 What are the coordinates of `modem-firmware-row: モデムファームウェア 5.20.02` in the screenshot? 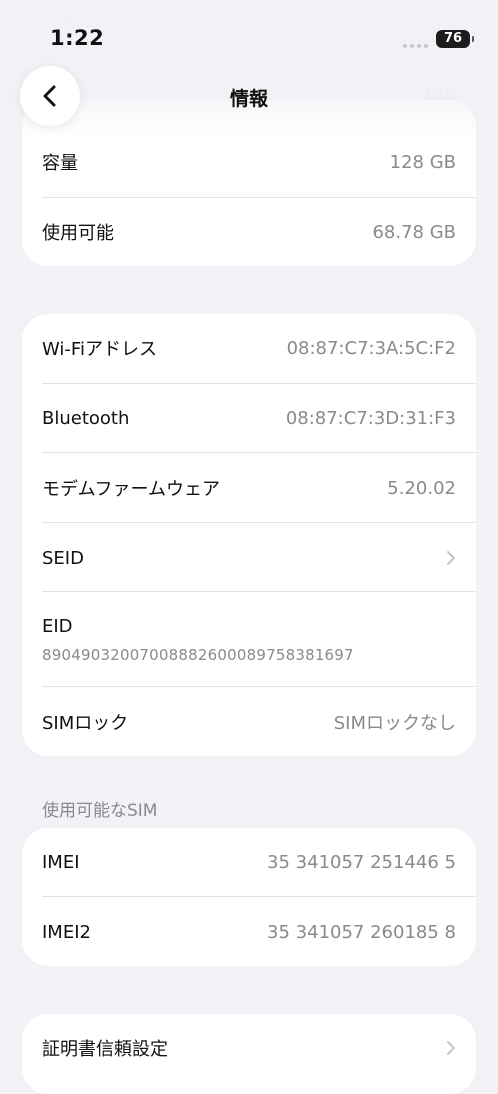 It's located at (249, 488).